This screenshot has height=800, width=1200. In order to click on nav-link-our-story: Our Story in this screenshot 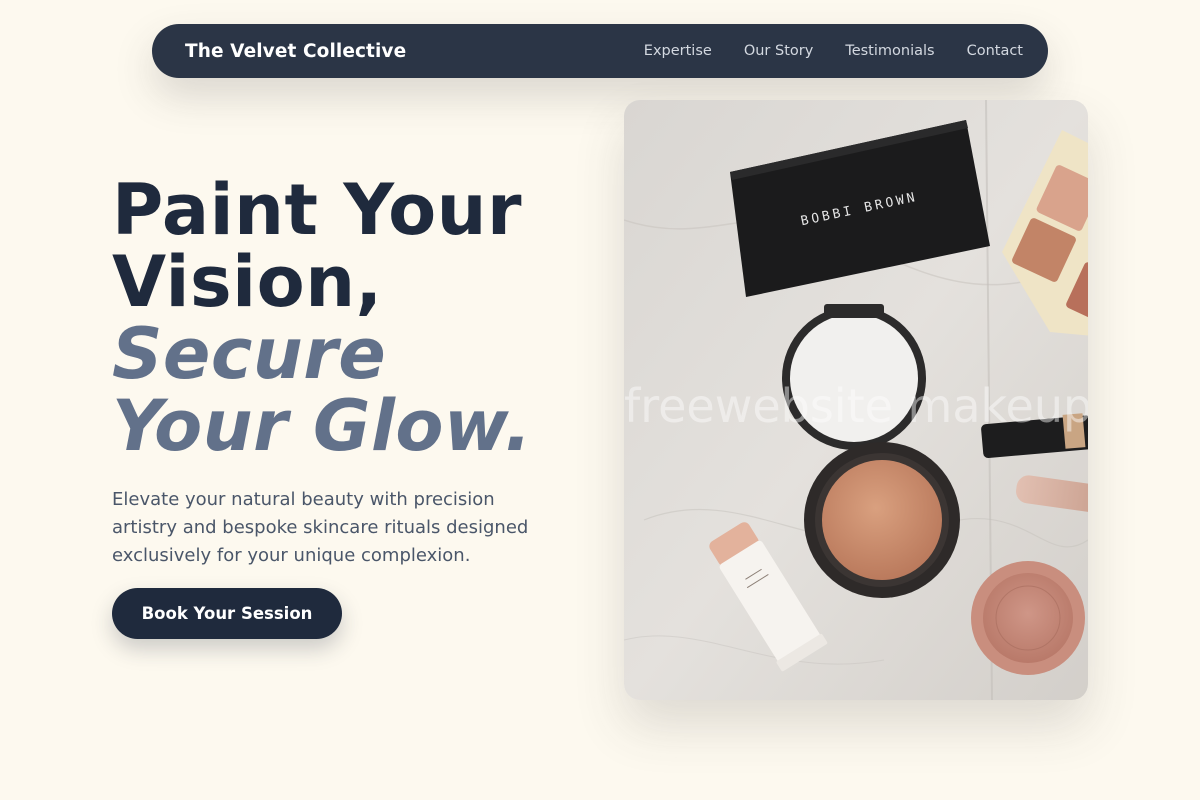, I will do `click(778, 51)`.